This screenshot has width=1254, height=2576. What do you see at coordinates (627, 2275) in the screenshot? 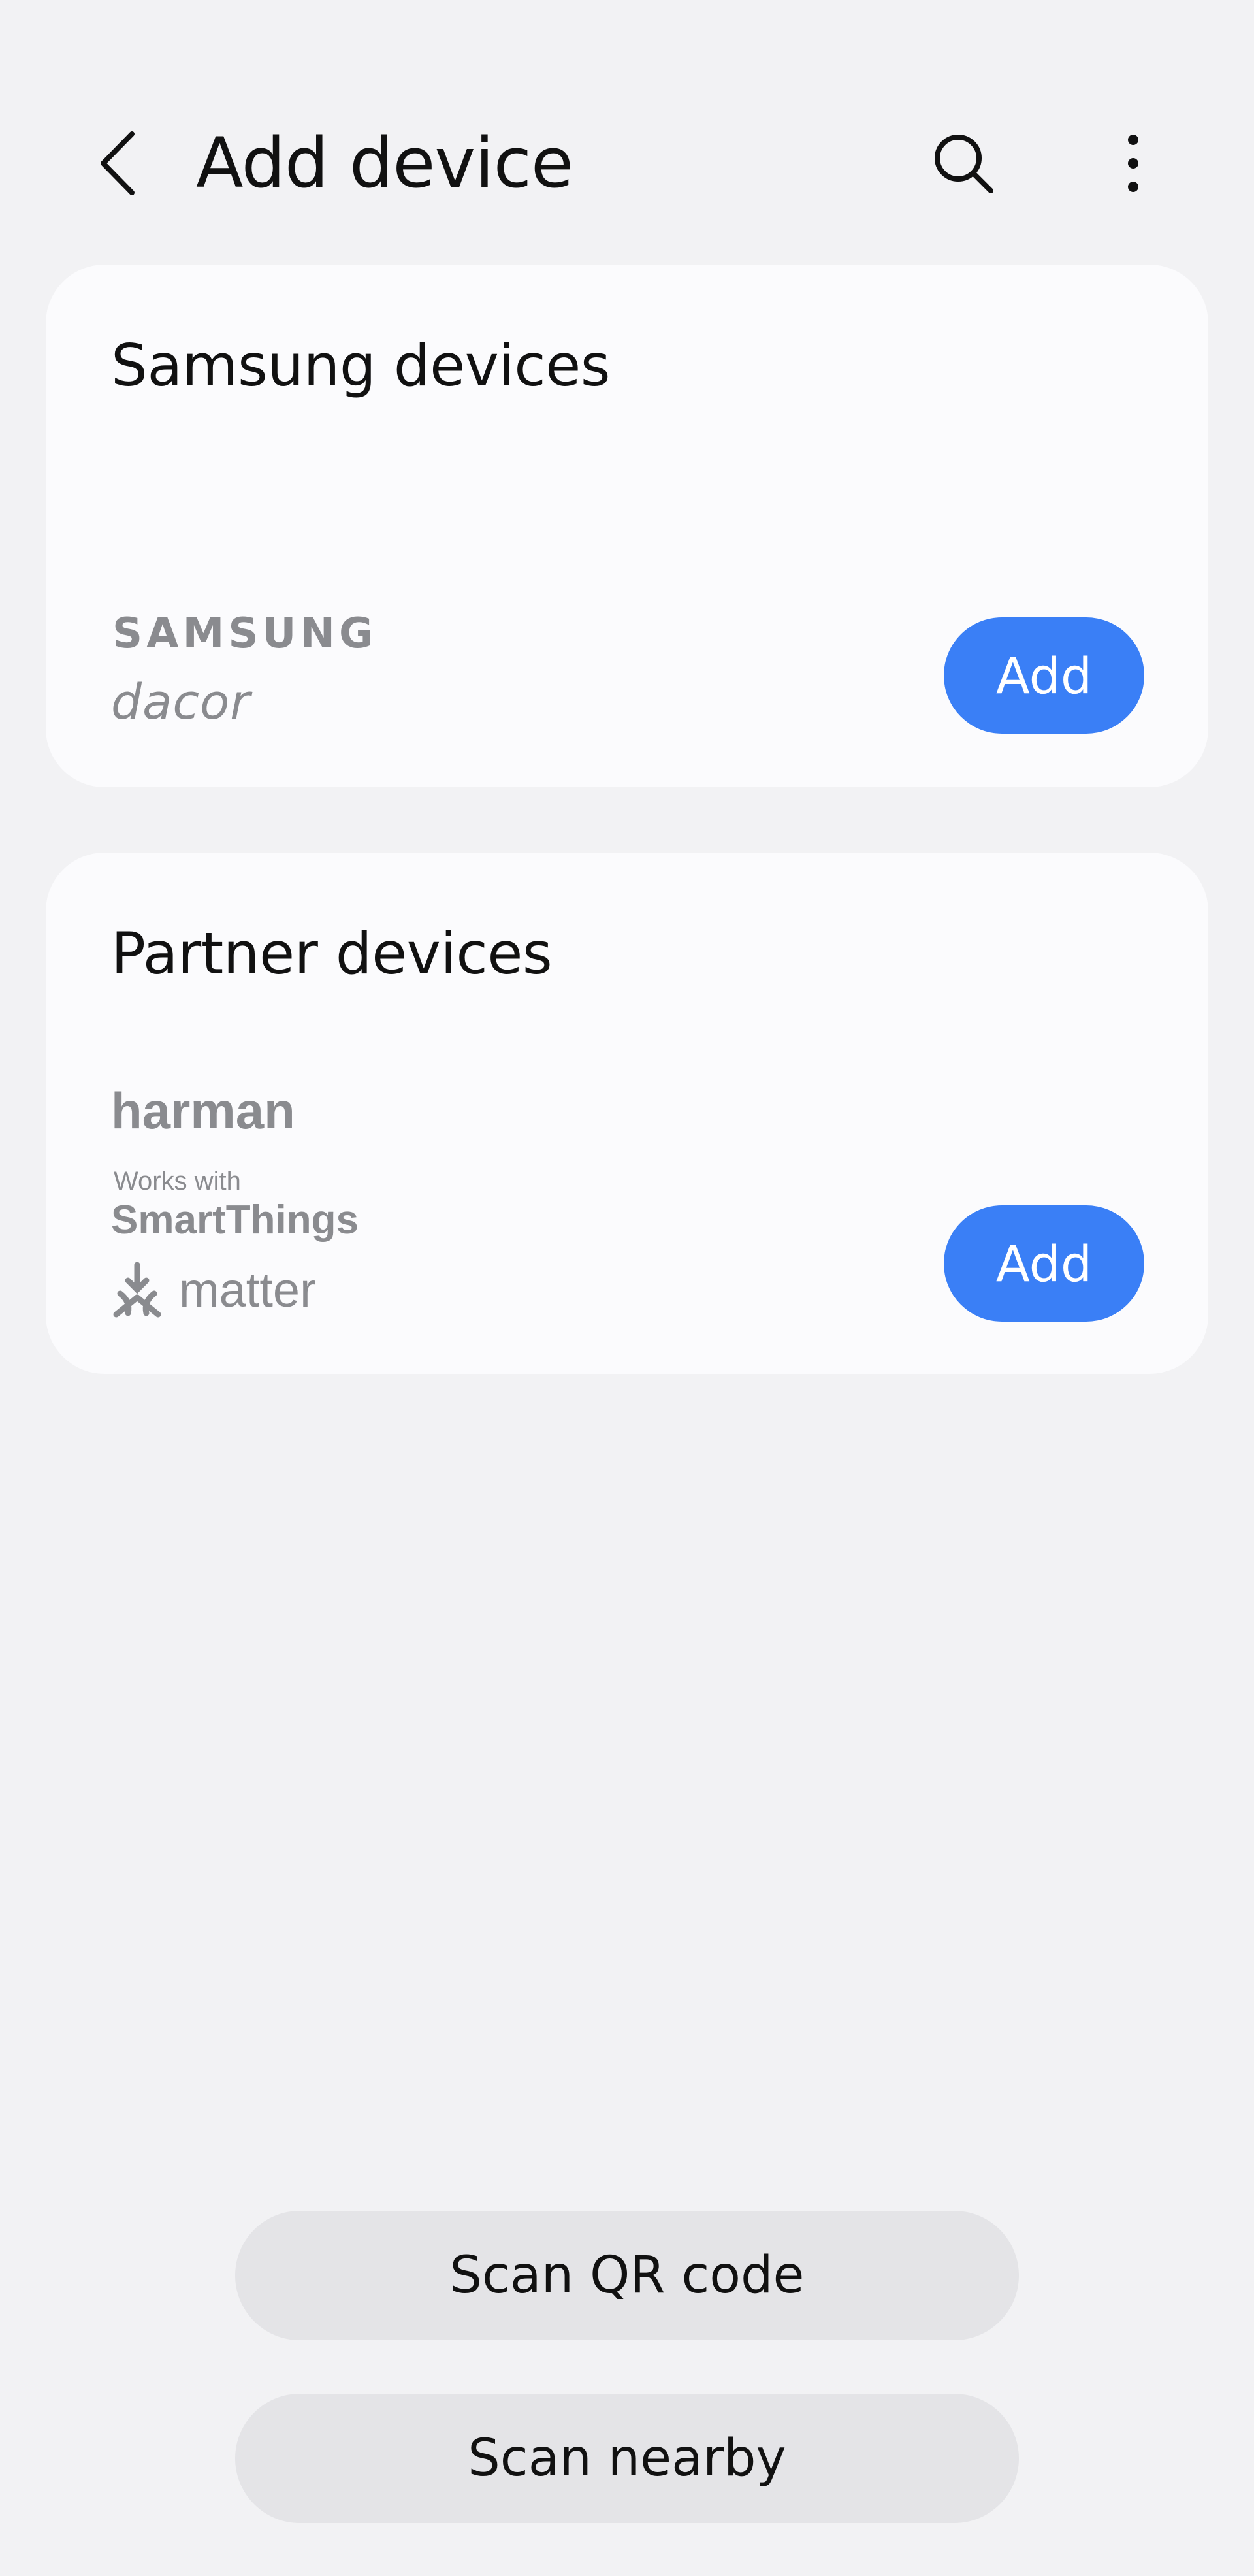
I see `scan-qr-code-button: Scan QR code` at bounding box center [627, 2275].